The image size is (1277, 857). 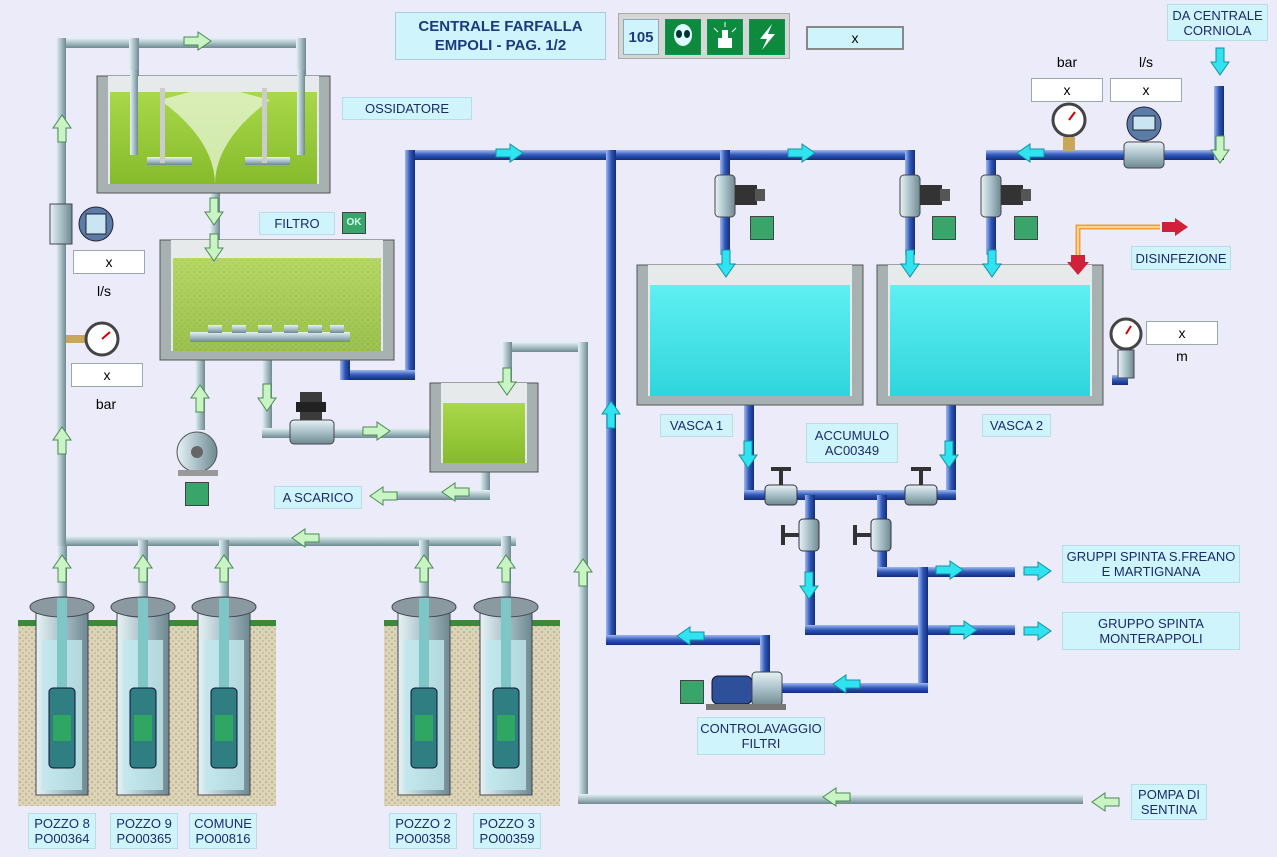 I want to click on inlet-flow-value: x, so click(x=109, y=262).